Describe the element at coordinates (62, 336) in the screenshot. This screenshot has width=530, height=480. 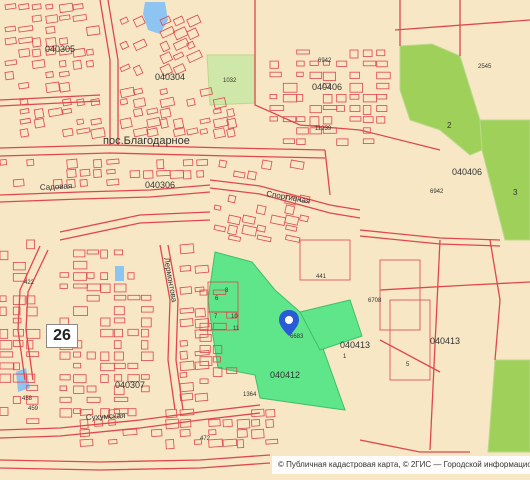
I see `route-number-badge: 26` at that location.